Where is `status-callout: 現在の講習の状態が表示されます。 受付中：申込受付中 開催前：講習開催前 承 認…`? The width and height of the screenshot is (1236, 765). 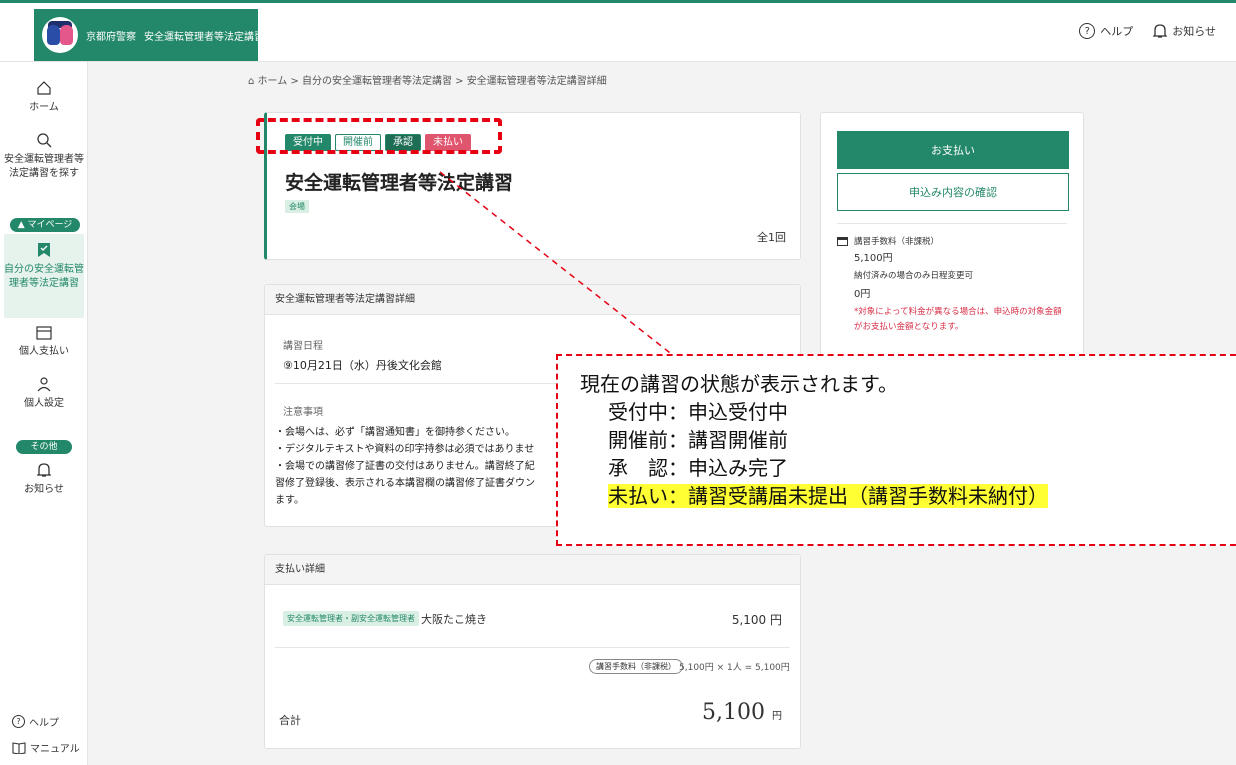
status-callout: 現在の講習の状態が表示されます。 受付中：申込受付中 開催前：講習開催前 承 認… is located at coordinates (896, 450).